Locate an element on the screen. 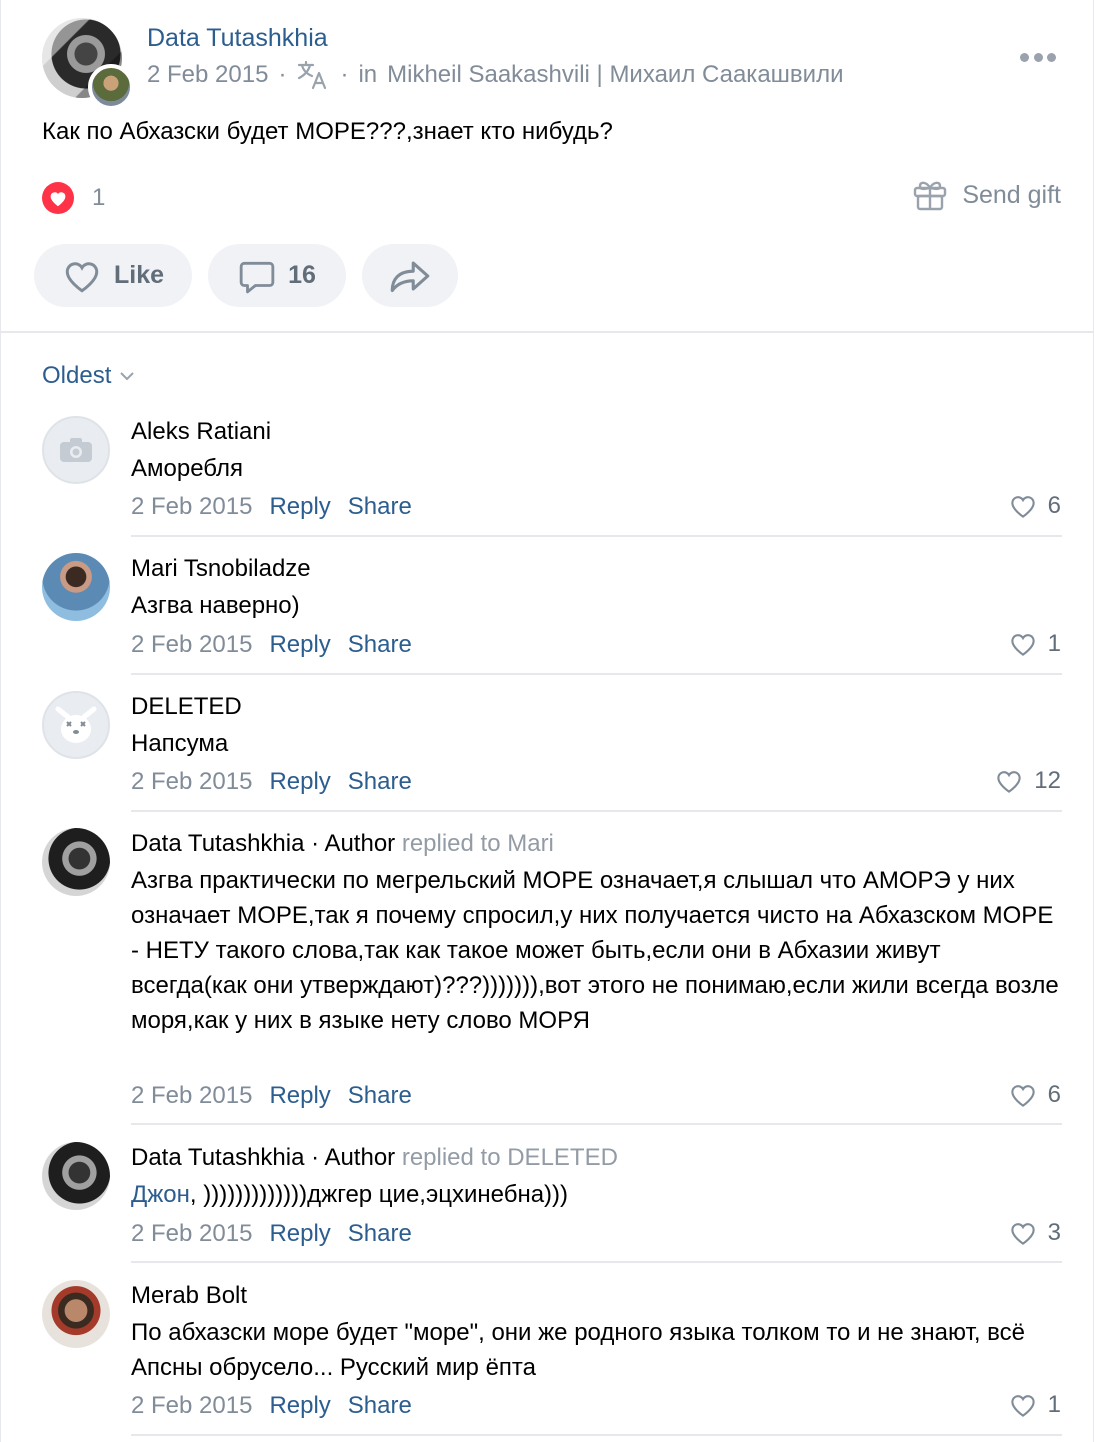 The image size is (1094, 1442). comment-header: Aleks Ratiani is located at coordinates (201, 432).